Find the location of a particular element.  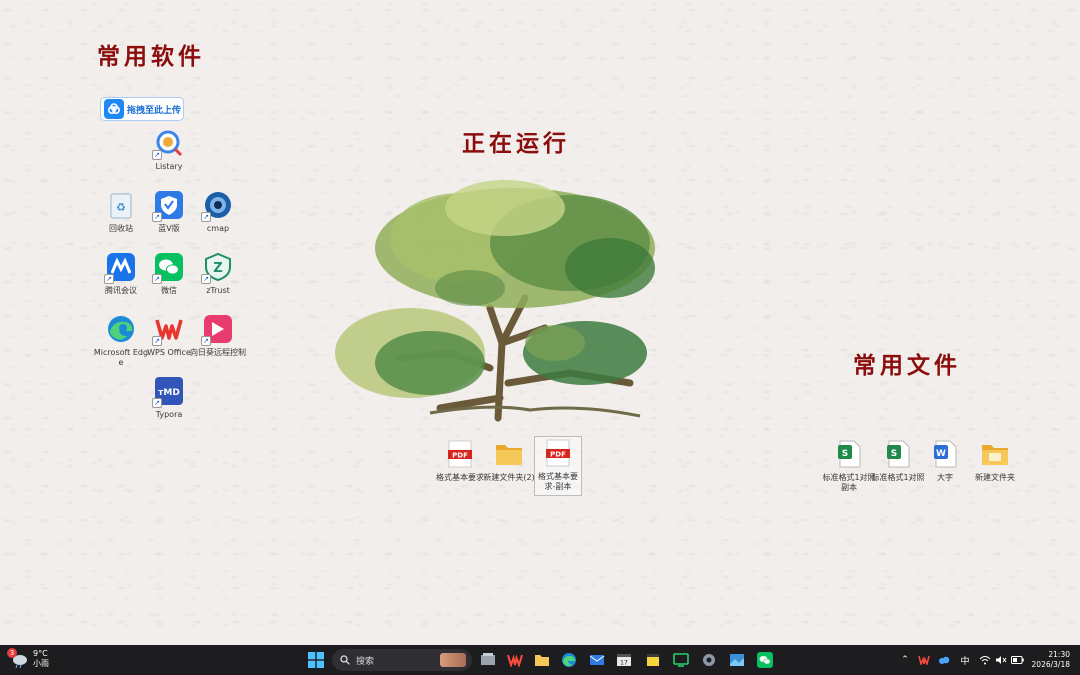

wifi-icon is located at coordinates (985, 660).